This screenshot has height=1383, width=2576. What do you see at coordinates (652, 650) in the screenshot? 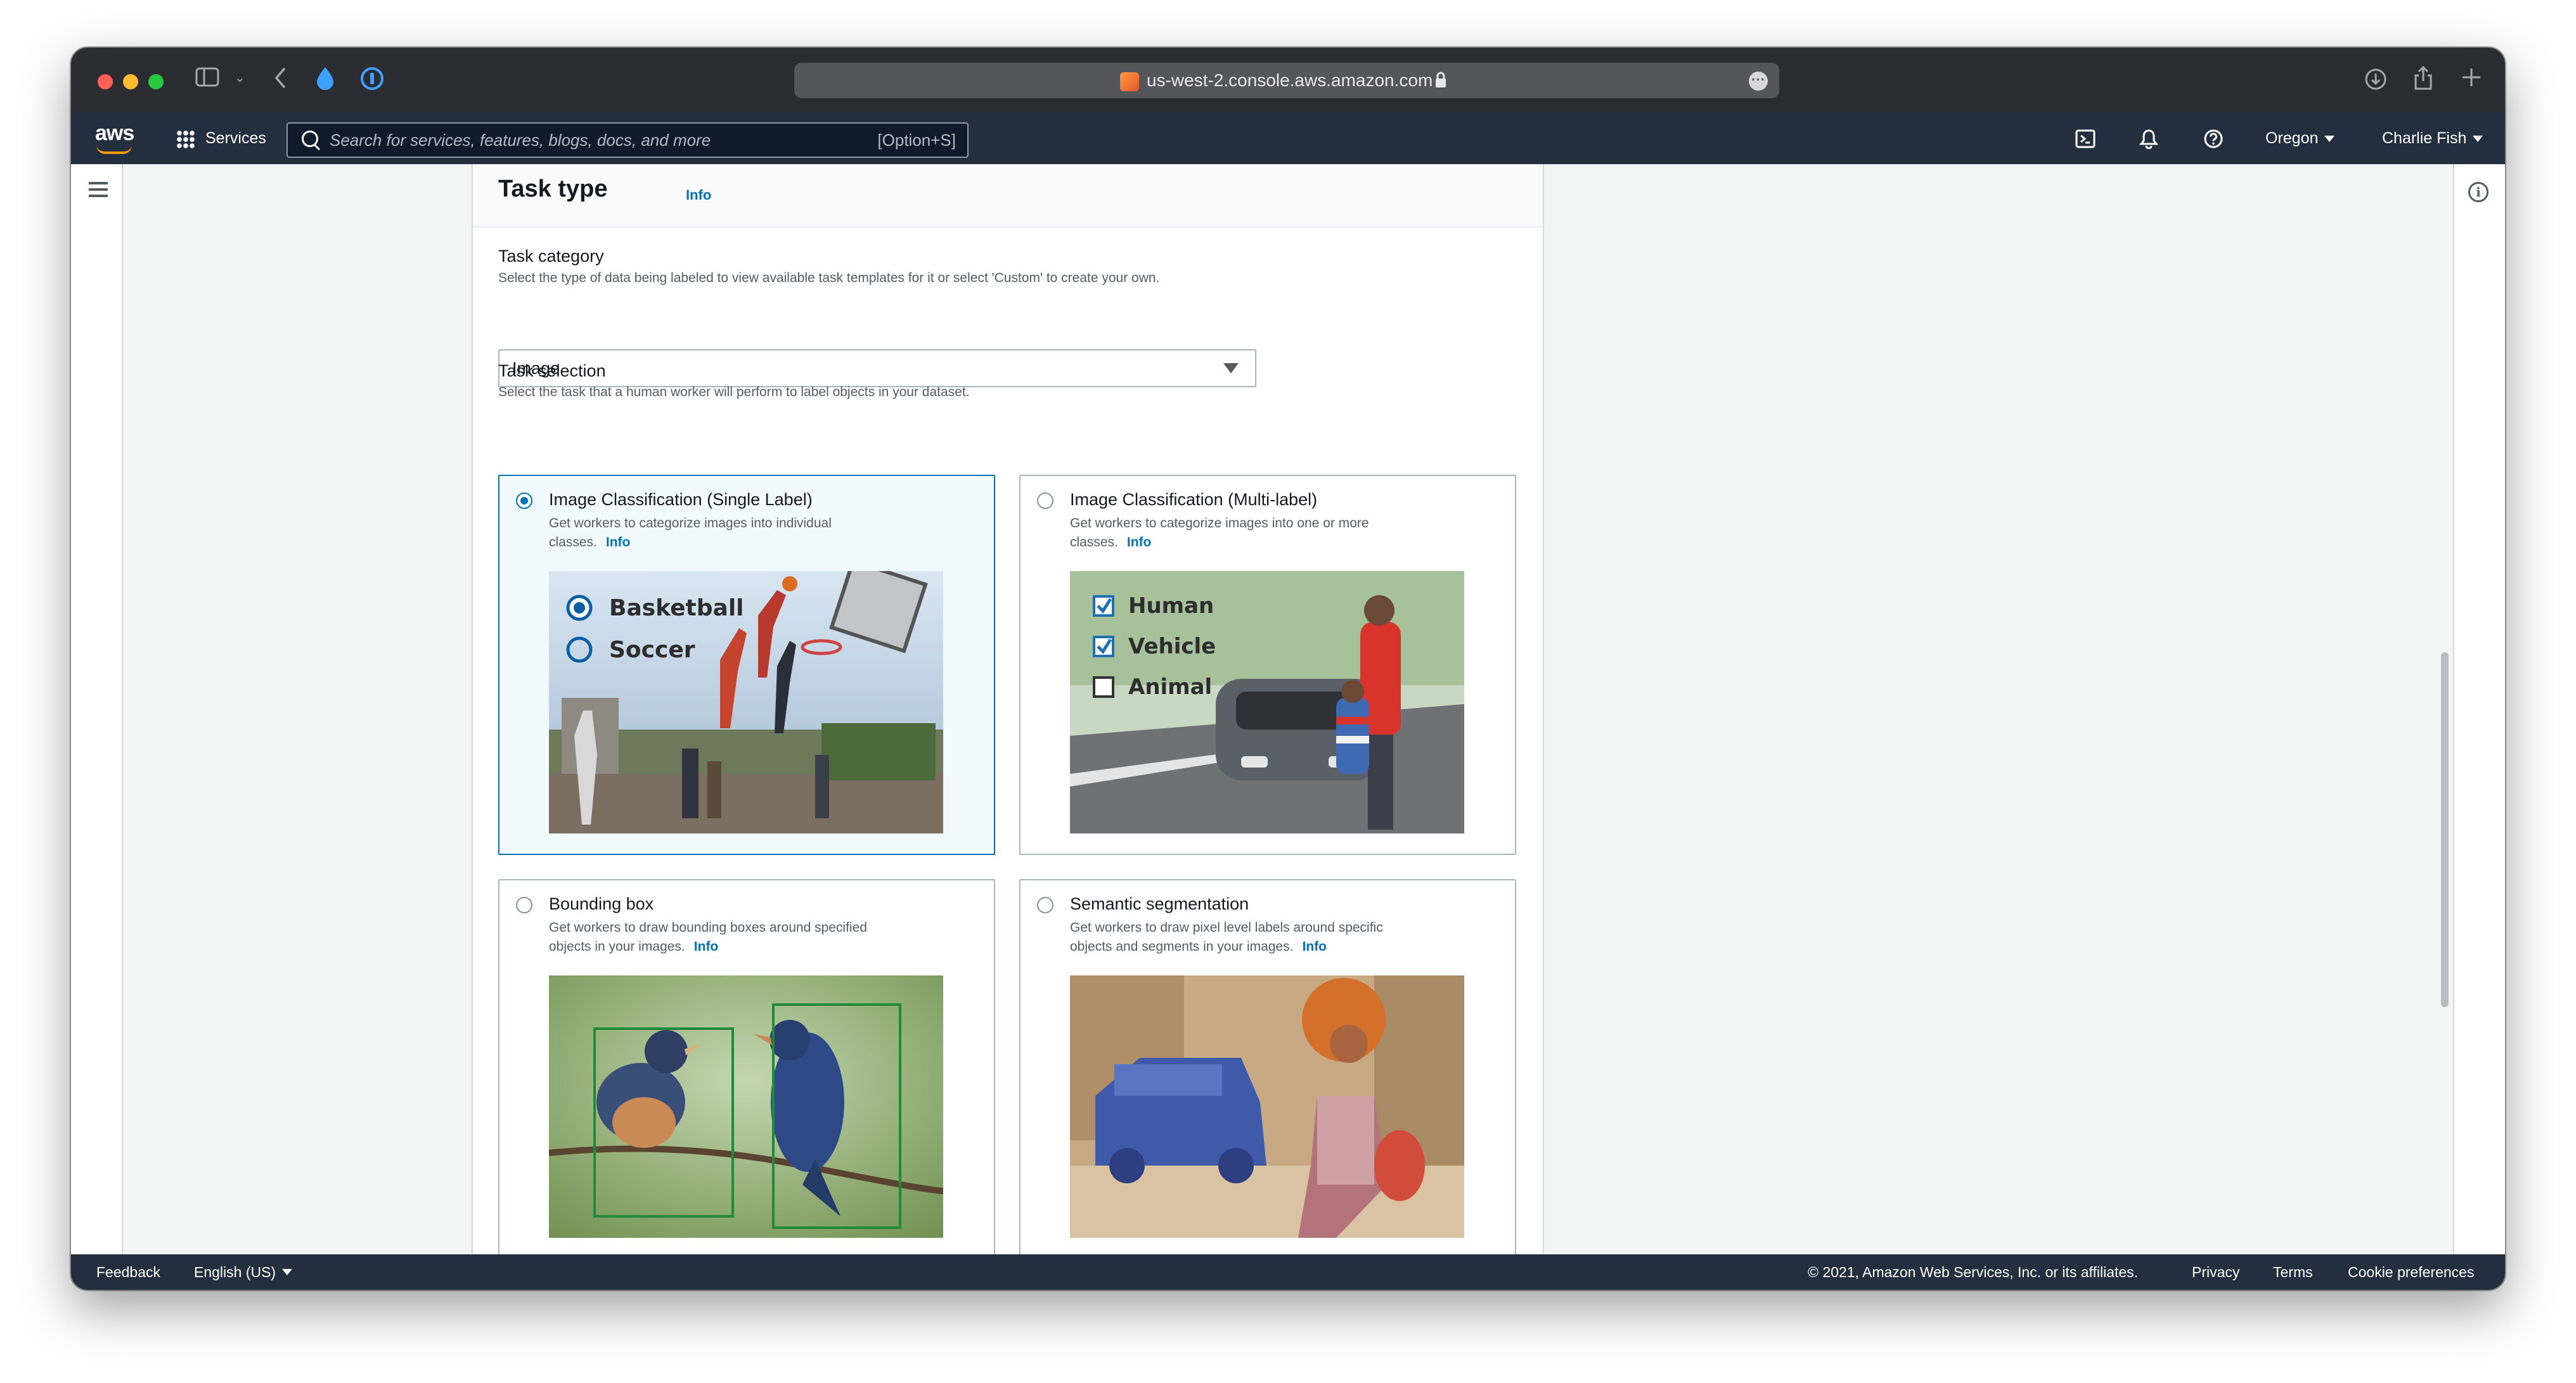
I see `image-label-text: Soccer` at bounding box center [652, 650].